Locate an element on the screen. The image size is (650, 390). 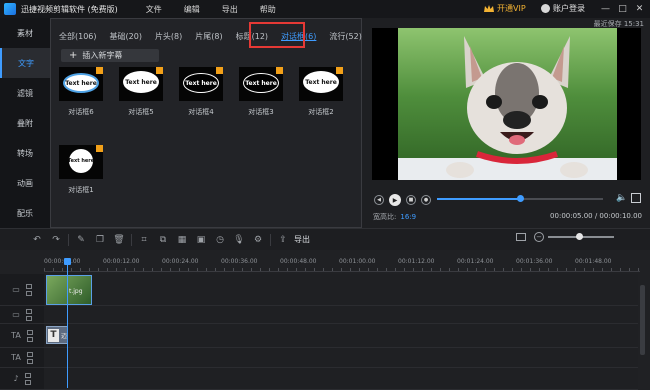
prev-frame-icon: ◀ is located at coordinates (379, 200).